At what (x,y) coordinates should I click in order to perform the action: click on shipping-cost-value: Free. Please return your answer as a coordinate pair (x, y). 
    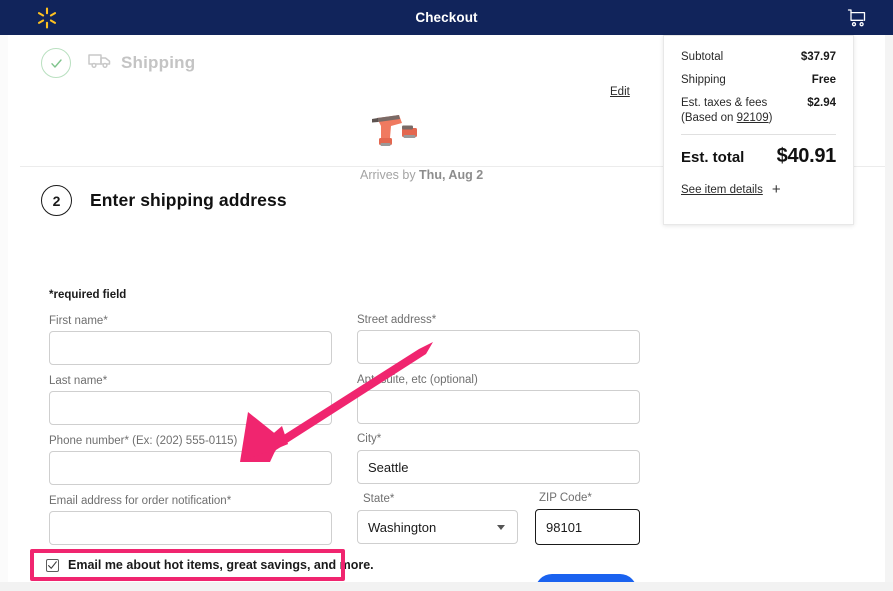
    Looking at the image, I should click on (823, 80).